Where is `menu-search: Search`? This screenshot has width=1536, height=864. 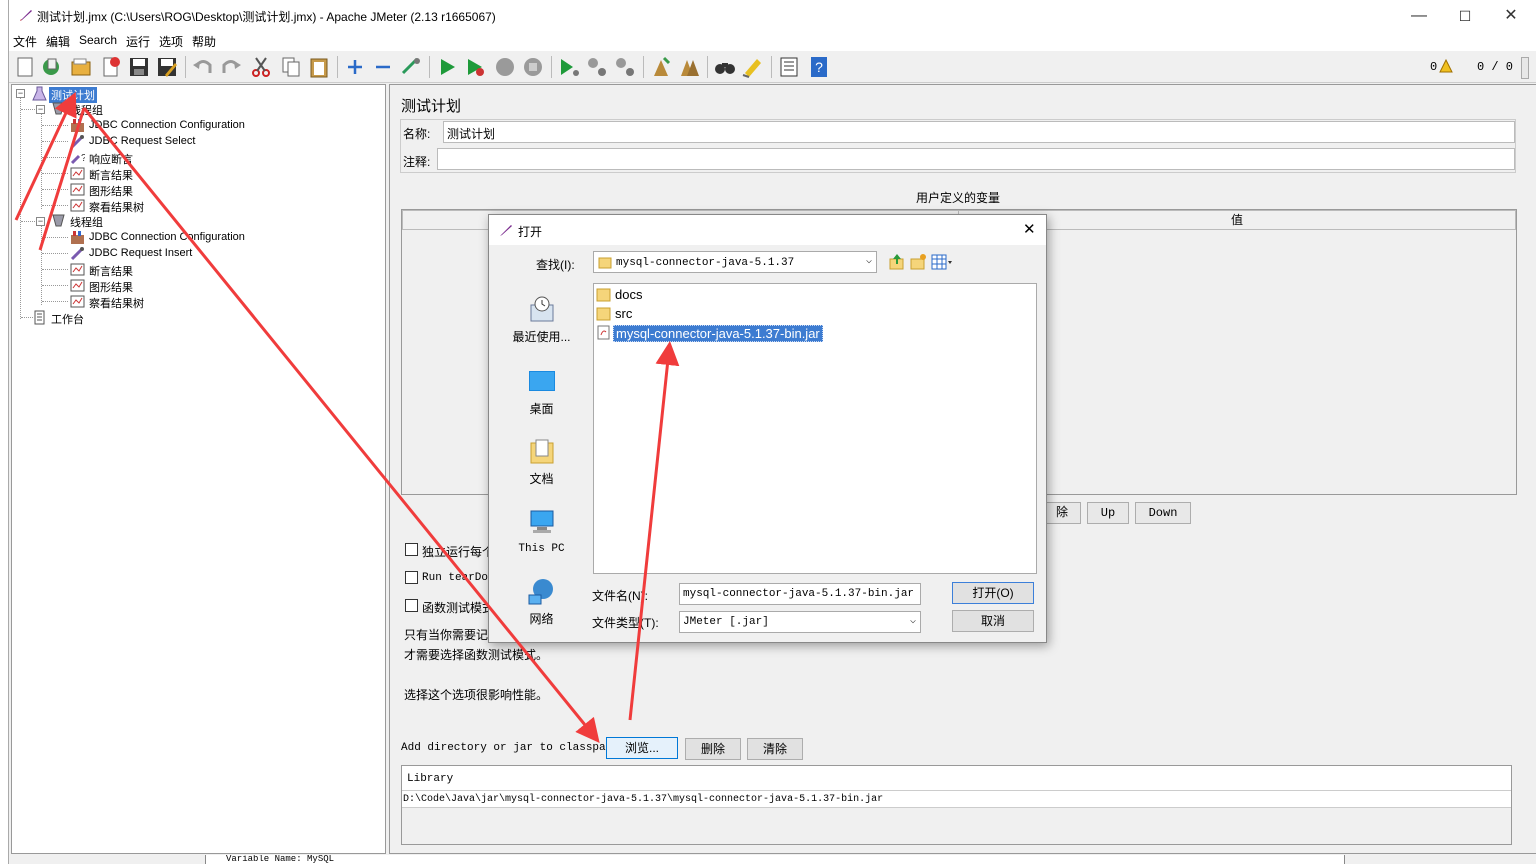 menu-search: Search is located at coordinates (98, 40).